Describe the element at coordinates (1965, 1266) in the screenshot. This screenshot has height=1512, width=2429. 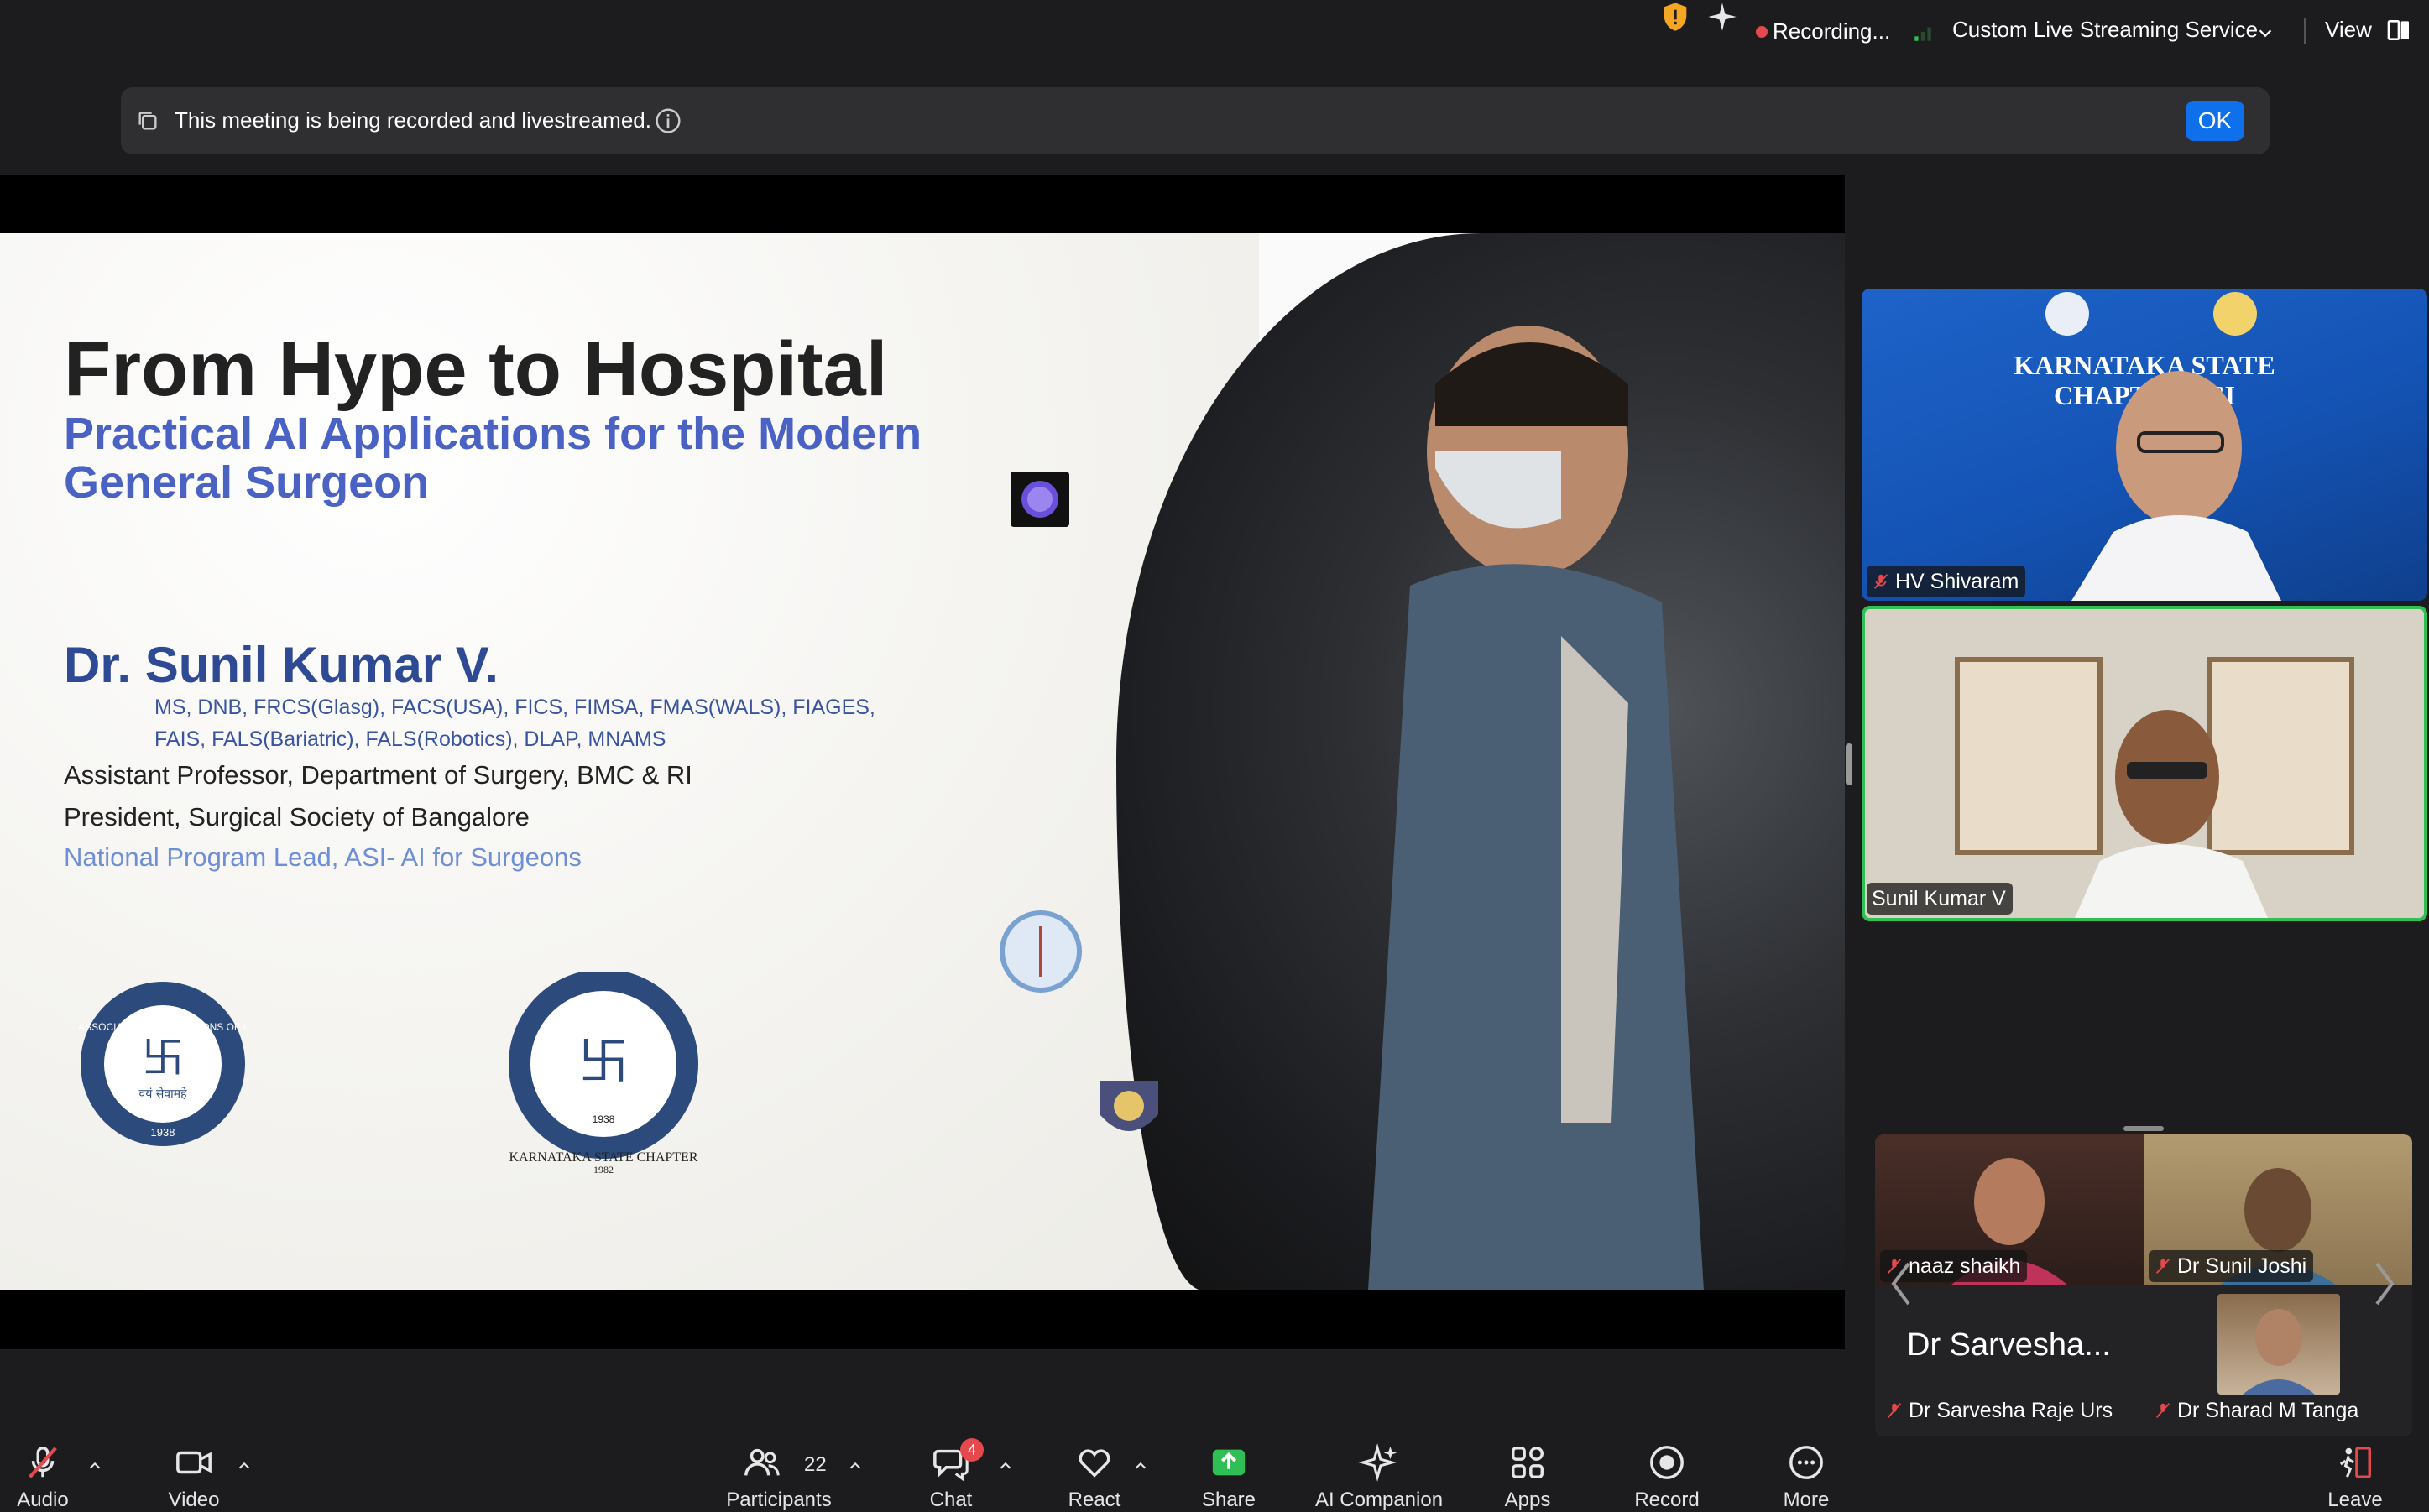
I see `participant-name: naaz shaikh` at that location.